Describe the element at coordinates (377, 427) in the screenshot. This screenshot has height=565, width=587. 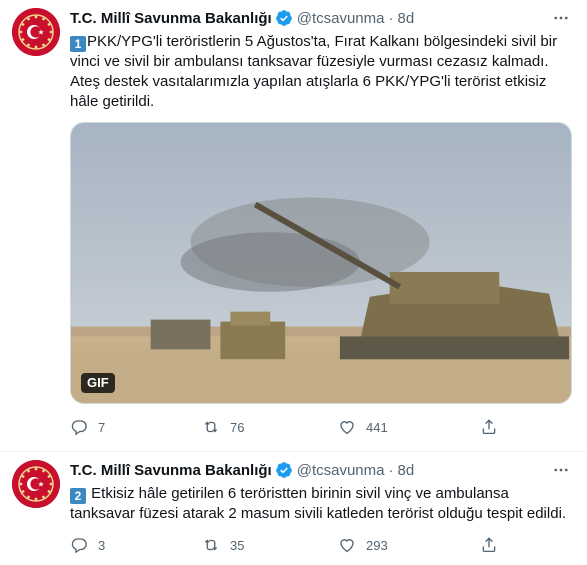
I see `like-count: 441` at that location.